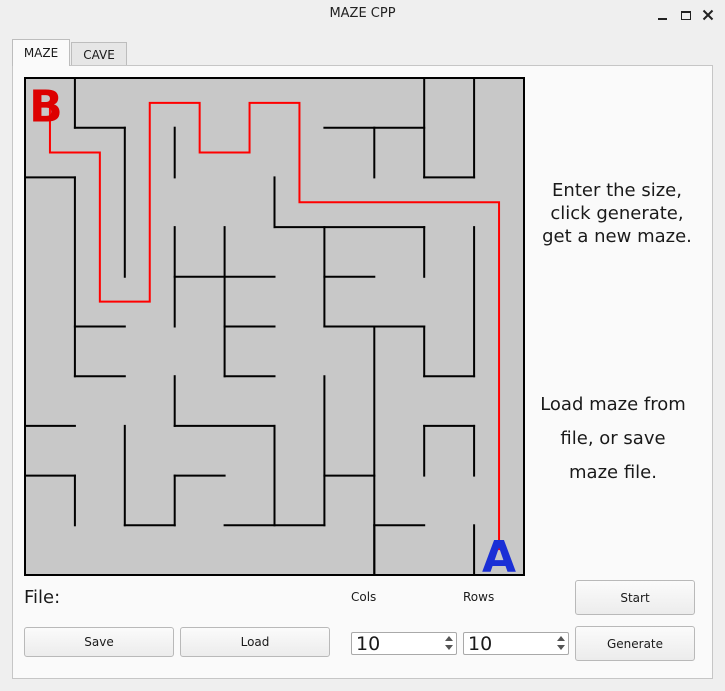 This screenshot has width=725, height=691. Describe the element at coordinates (449, 643) in the screenshot. I see `cols-stepper` at that location.